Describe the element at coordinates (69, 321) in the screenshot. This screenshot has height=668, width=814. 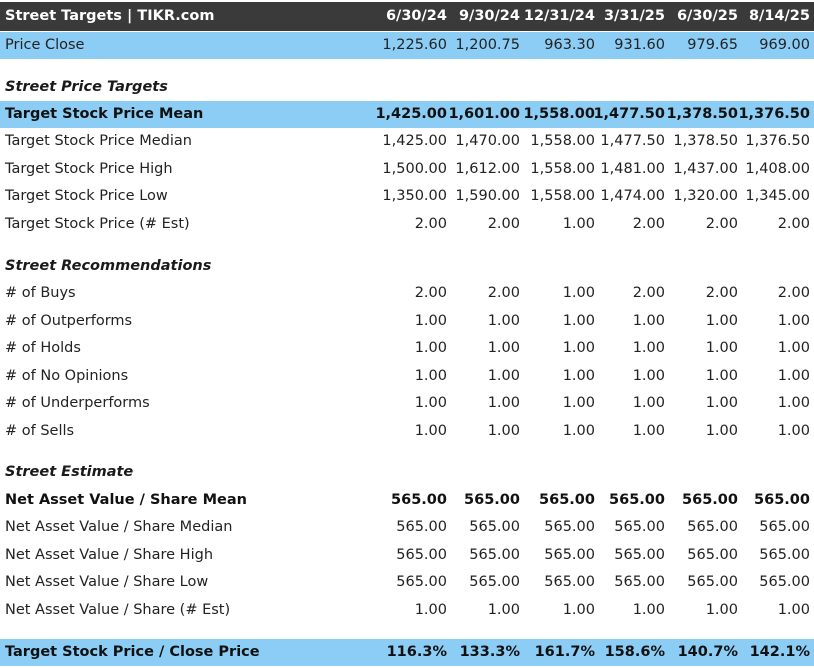
I see `row-label: # of Outperforms` at that location.